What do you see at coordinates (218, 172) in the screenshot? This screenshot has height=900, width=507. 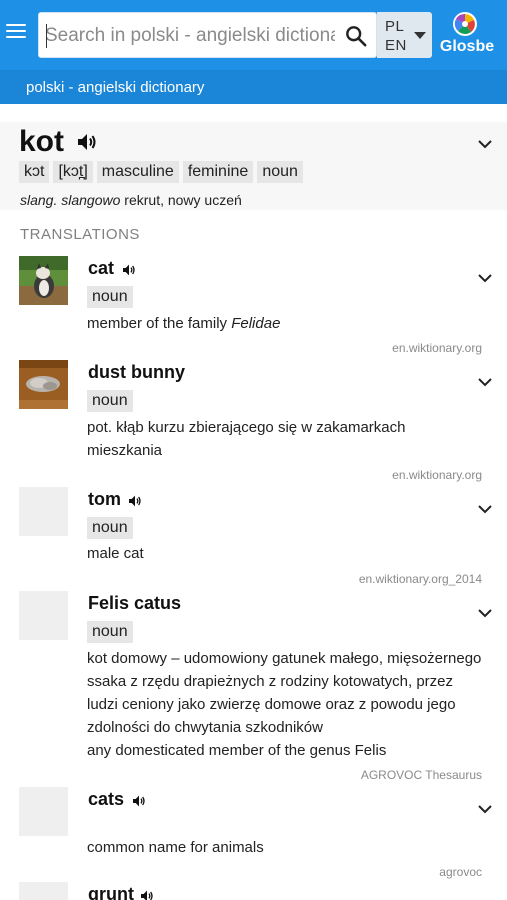 I see `gender-tag-feminine: feminine` at bounding box center [218, 172].